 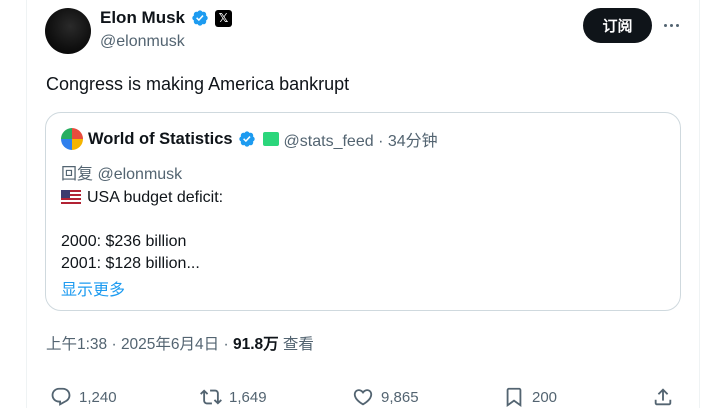 I want to click on author-name-row: Elon Musk 𝕏, so click(x=166, y=18).